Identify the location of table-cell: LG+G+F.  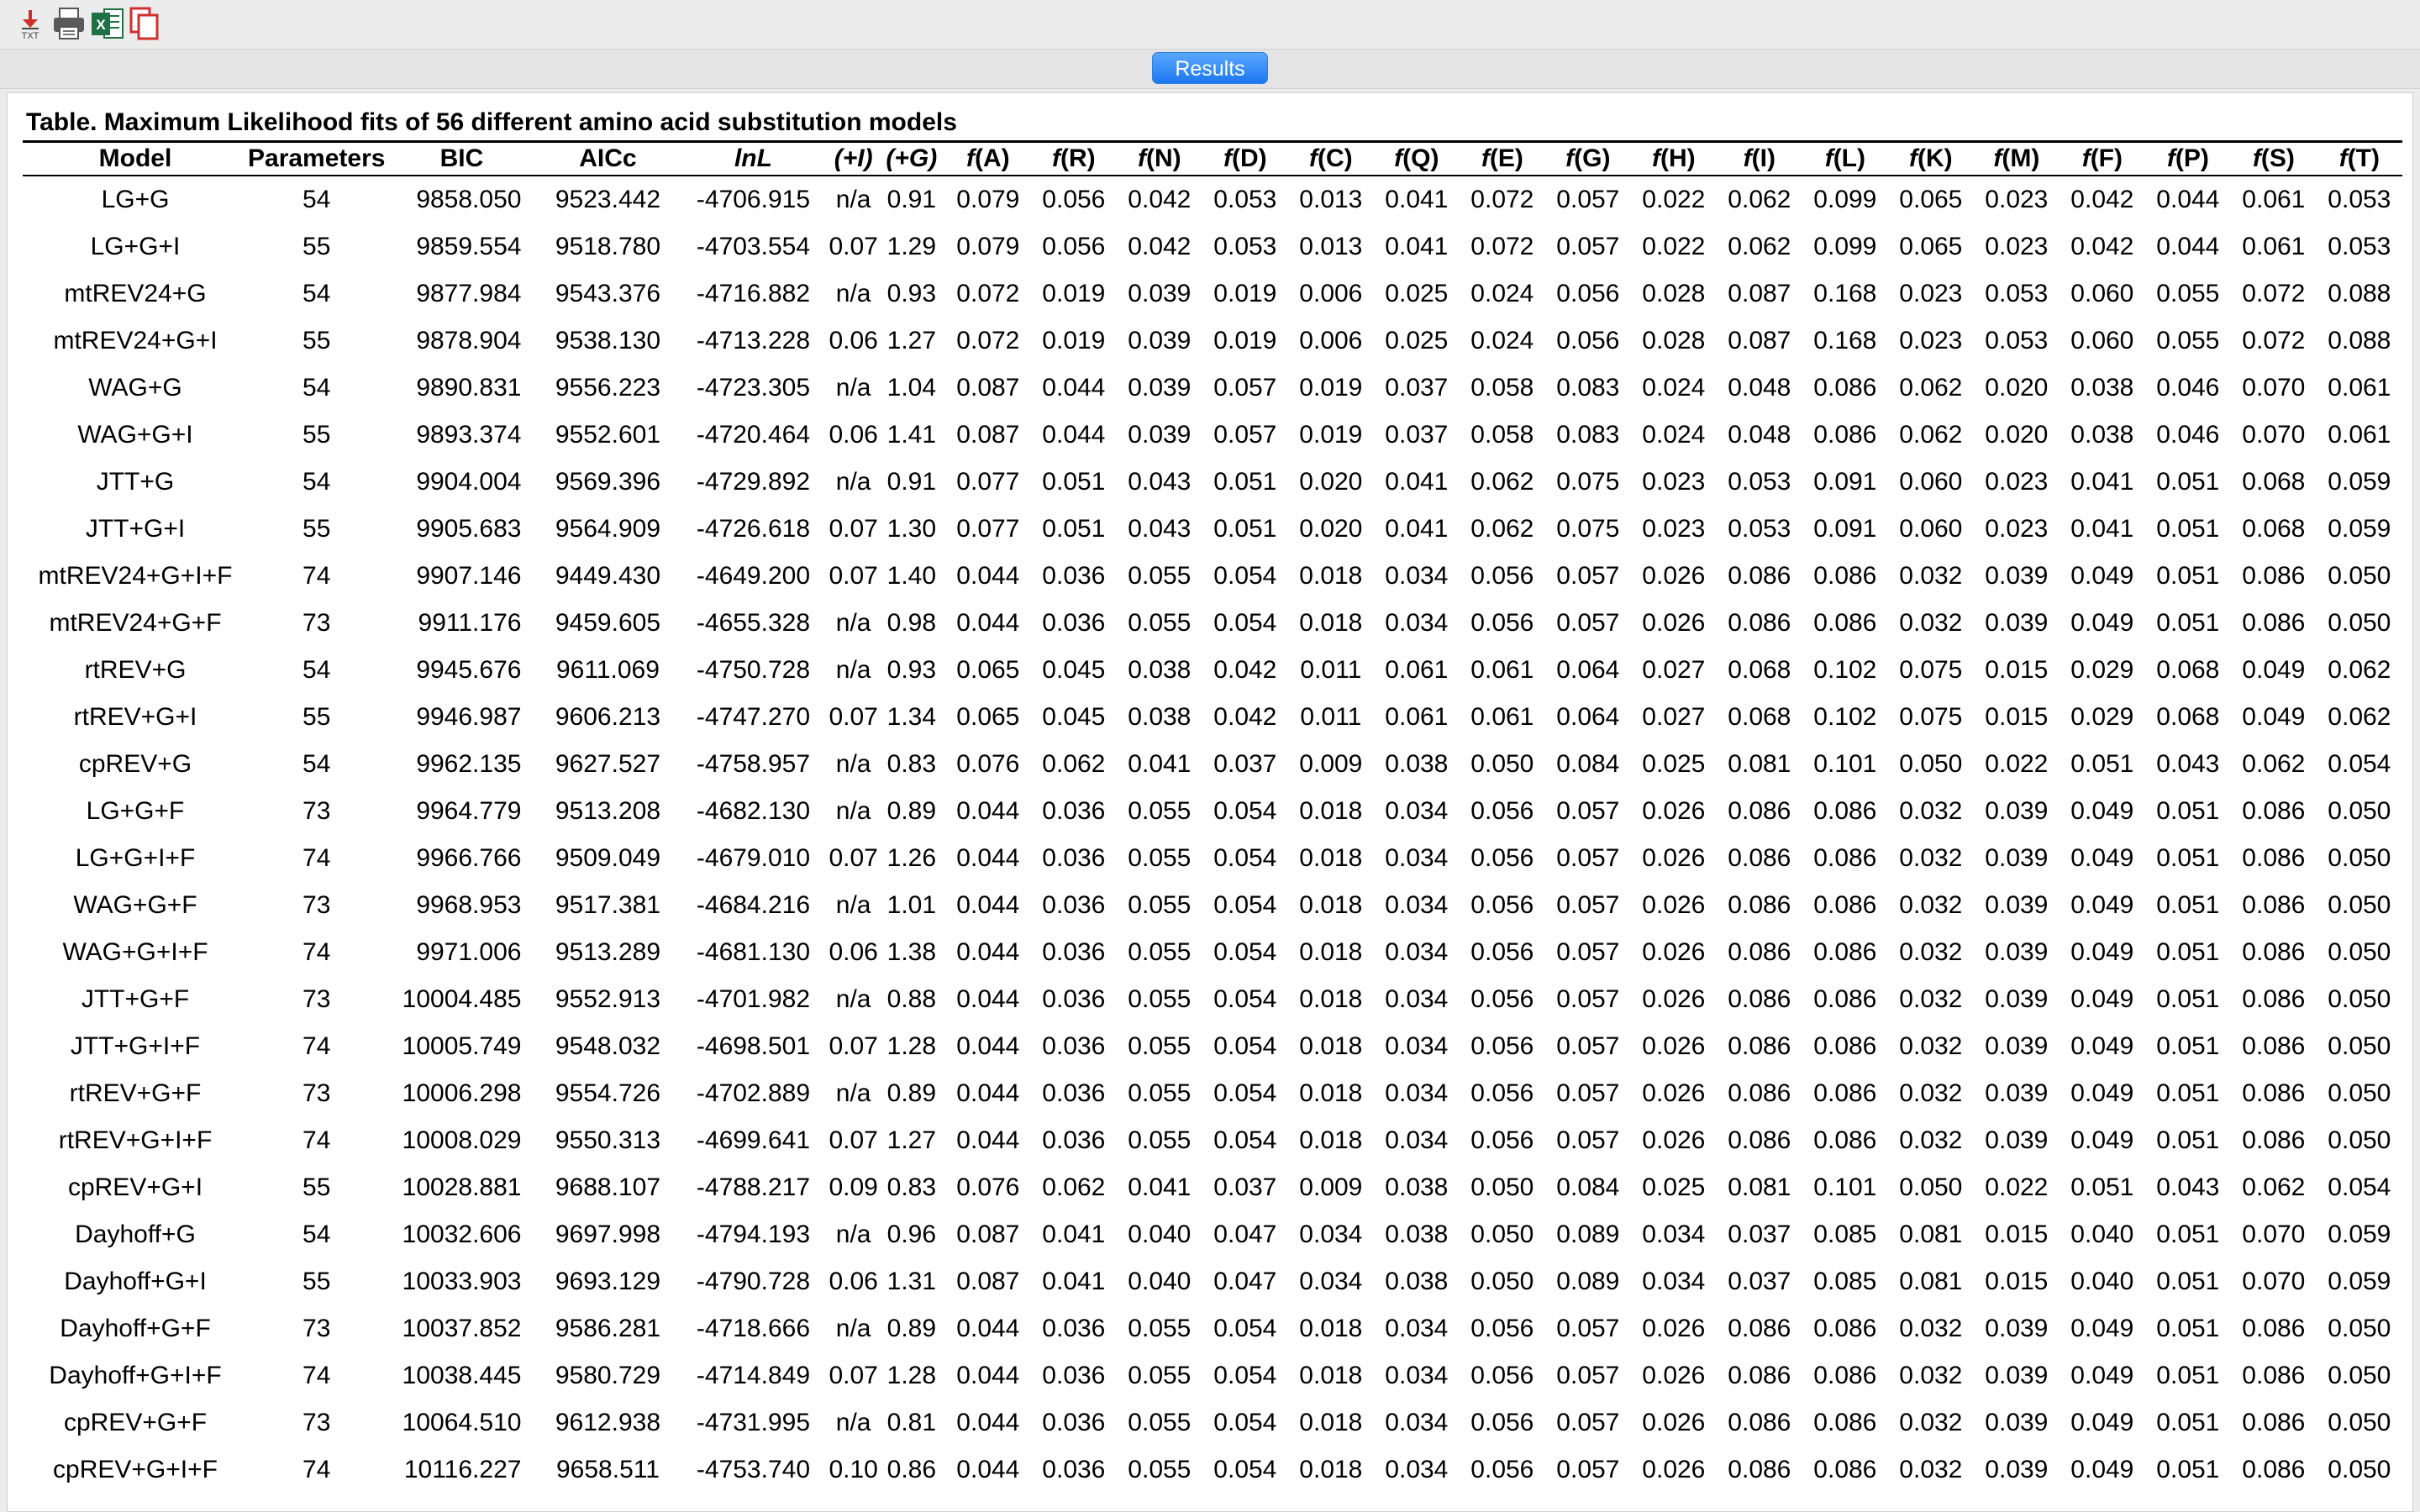
(135, 810).